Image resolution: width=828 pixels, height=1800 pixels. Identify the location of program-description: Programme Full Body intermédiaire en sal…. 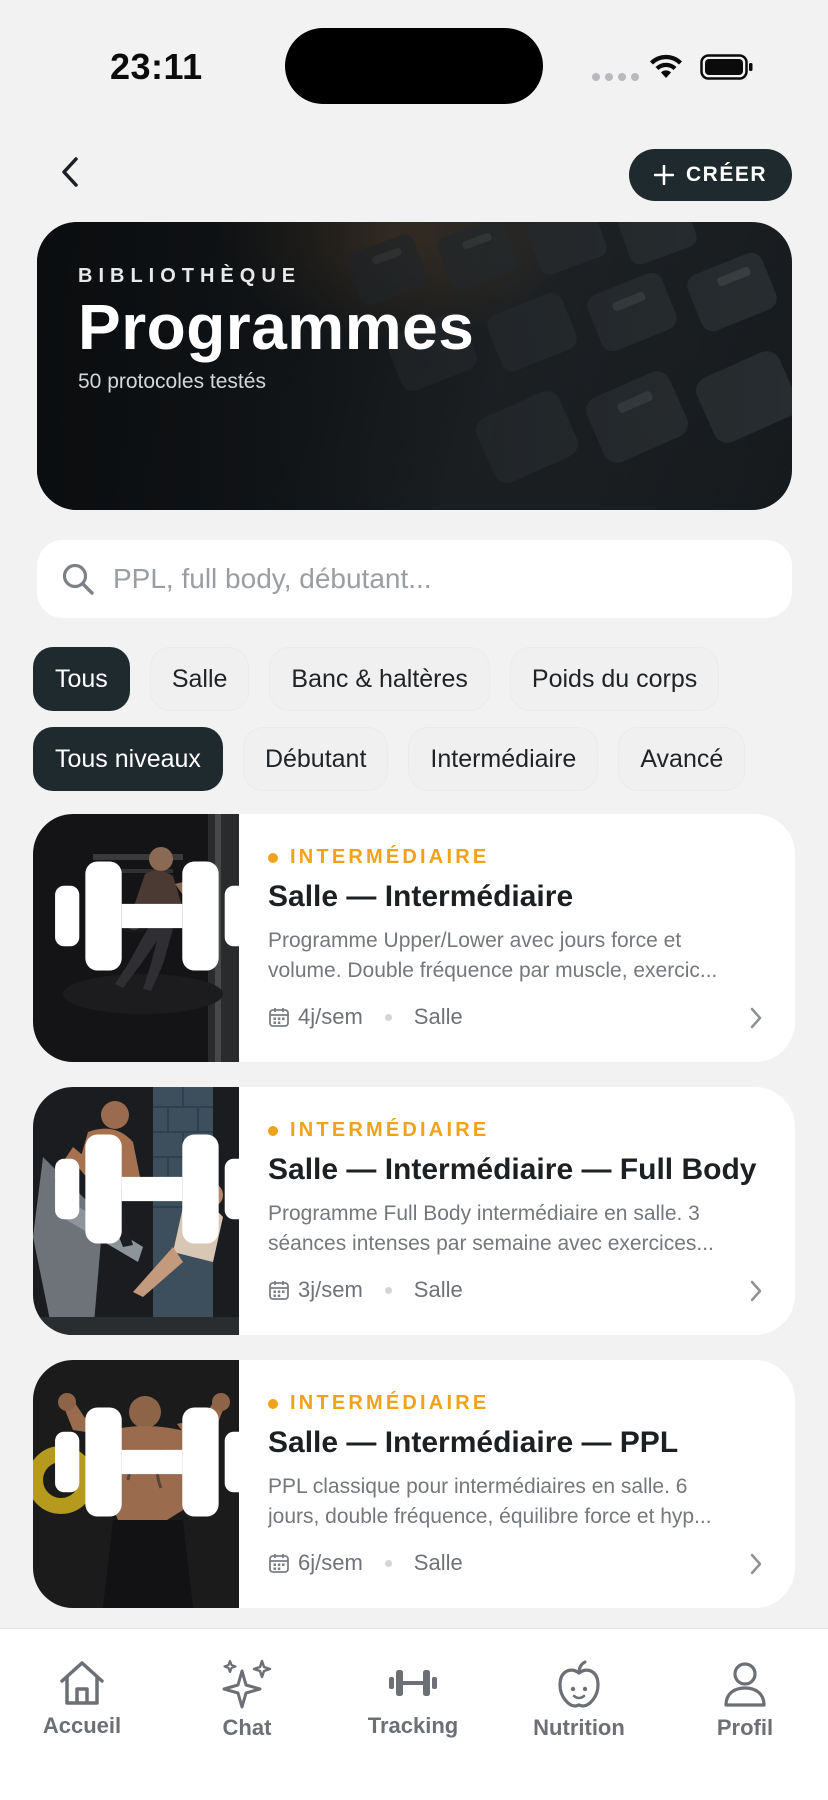
(518, 1229).